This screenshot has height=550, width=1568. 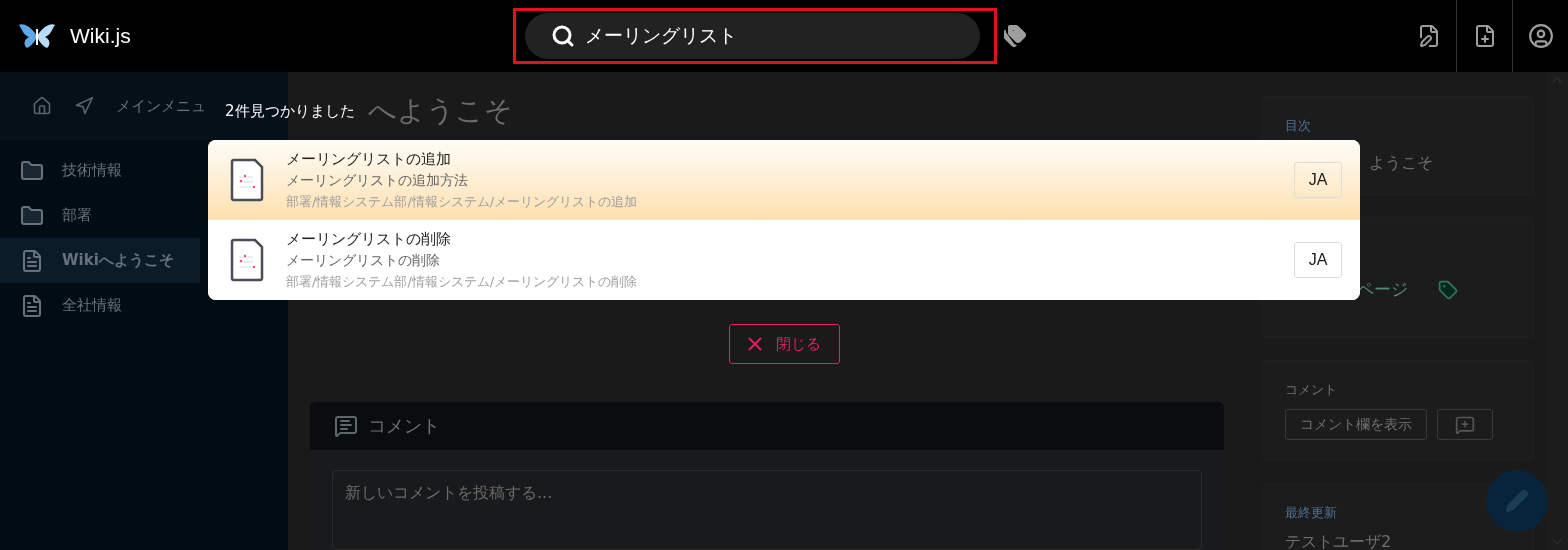 I want to click on toc-link: ようこそ, so click(x=1440, y=163).